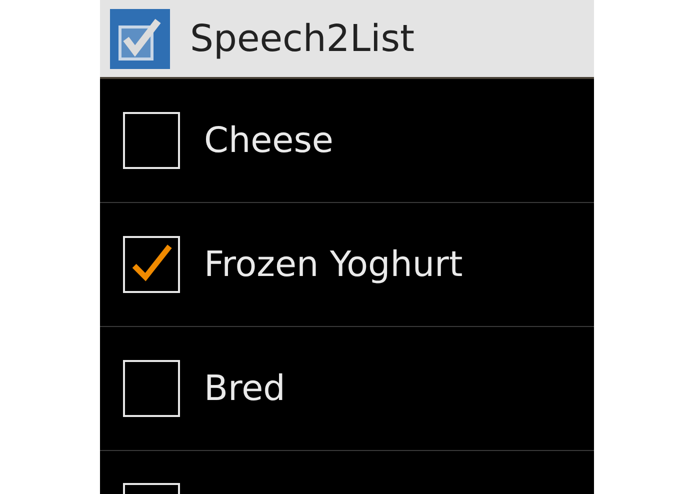 Image resolution: width=695 pixels, height=494 pixels. I want to click on item-label: Bred, so click(245, 388).